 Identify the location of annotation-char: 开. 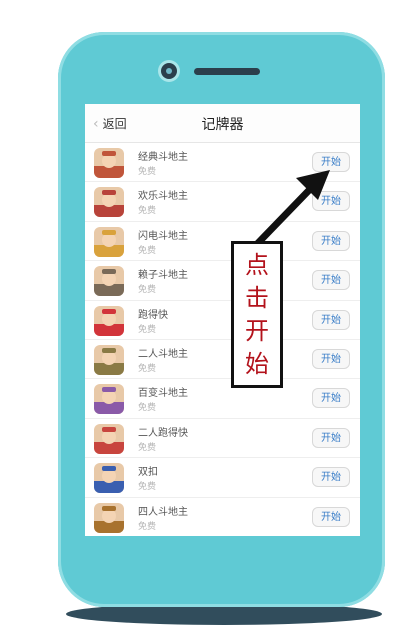
(257, 331).